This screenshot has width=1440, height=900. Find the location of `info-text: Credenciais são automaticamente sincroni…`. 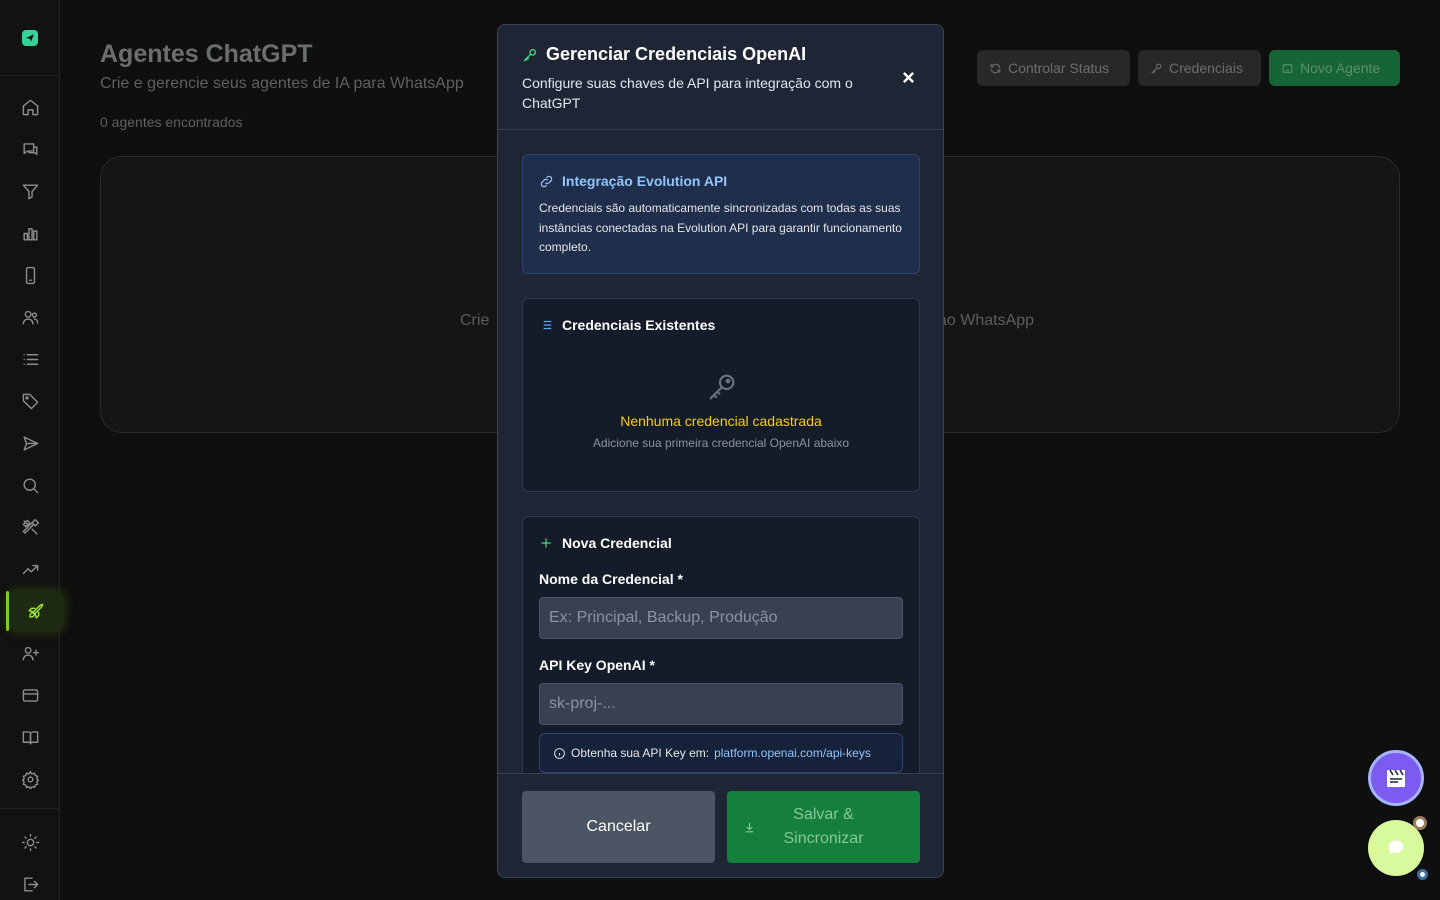

info-text: Credenciais são automaticamente sincroni… is located at coordinates (720, 227).